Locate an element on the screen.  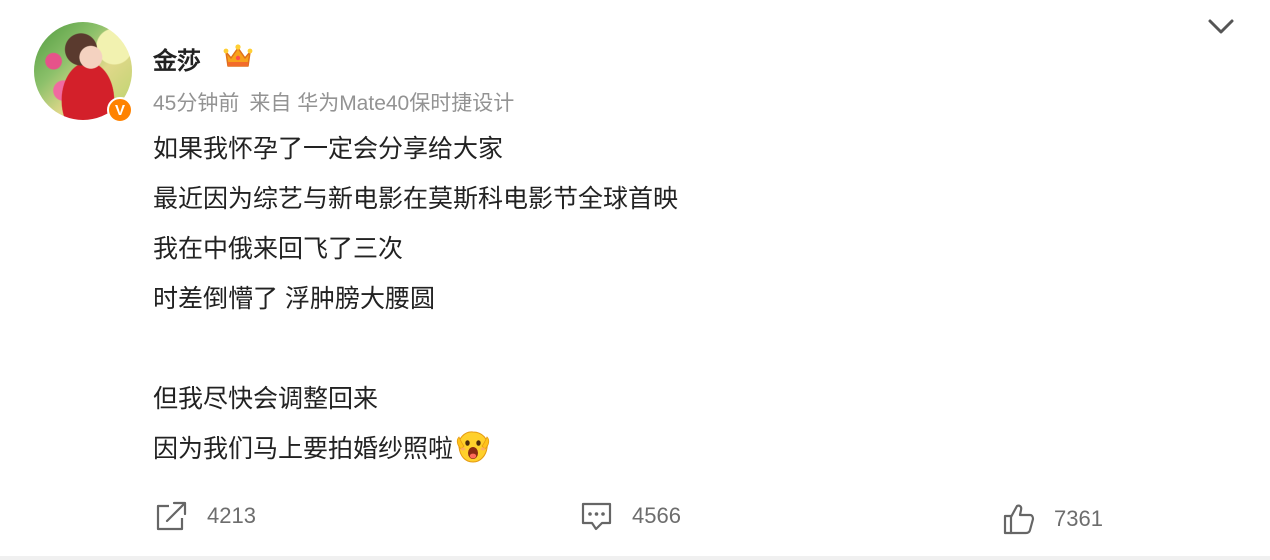
repost-button: 4213 is located at coordinates (205, 516).